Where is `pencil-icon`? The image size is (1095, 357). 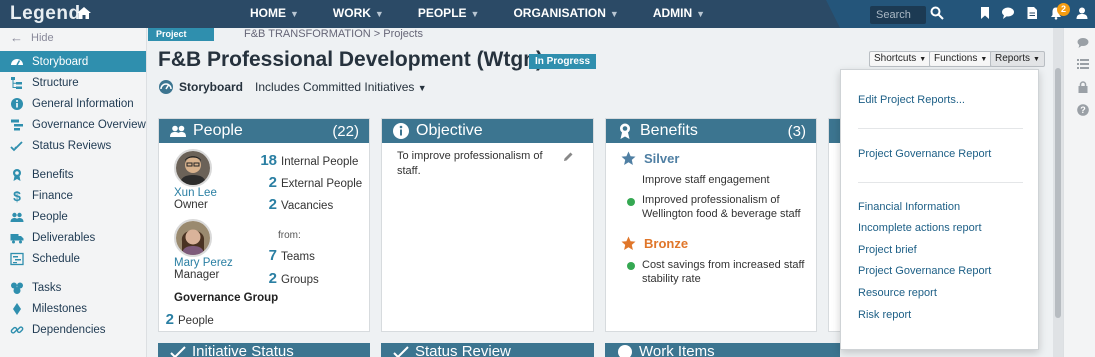 pencil-icon is located at coordinates (568, 157).